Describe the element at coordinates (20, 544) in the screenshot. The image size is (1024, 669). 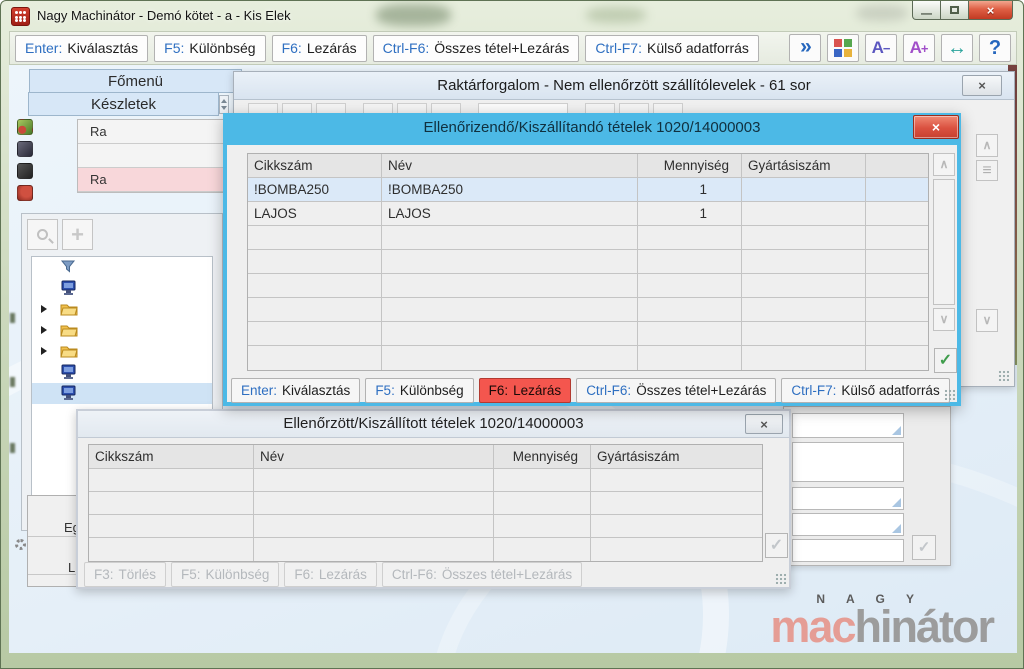
I see `gear-icon` at that location.